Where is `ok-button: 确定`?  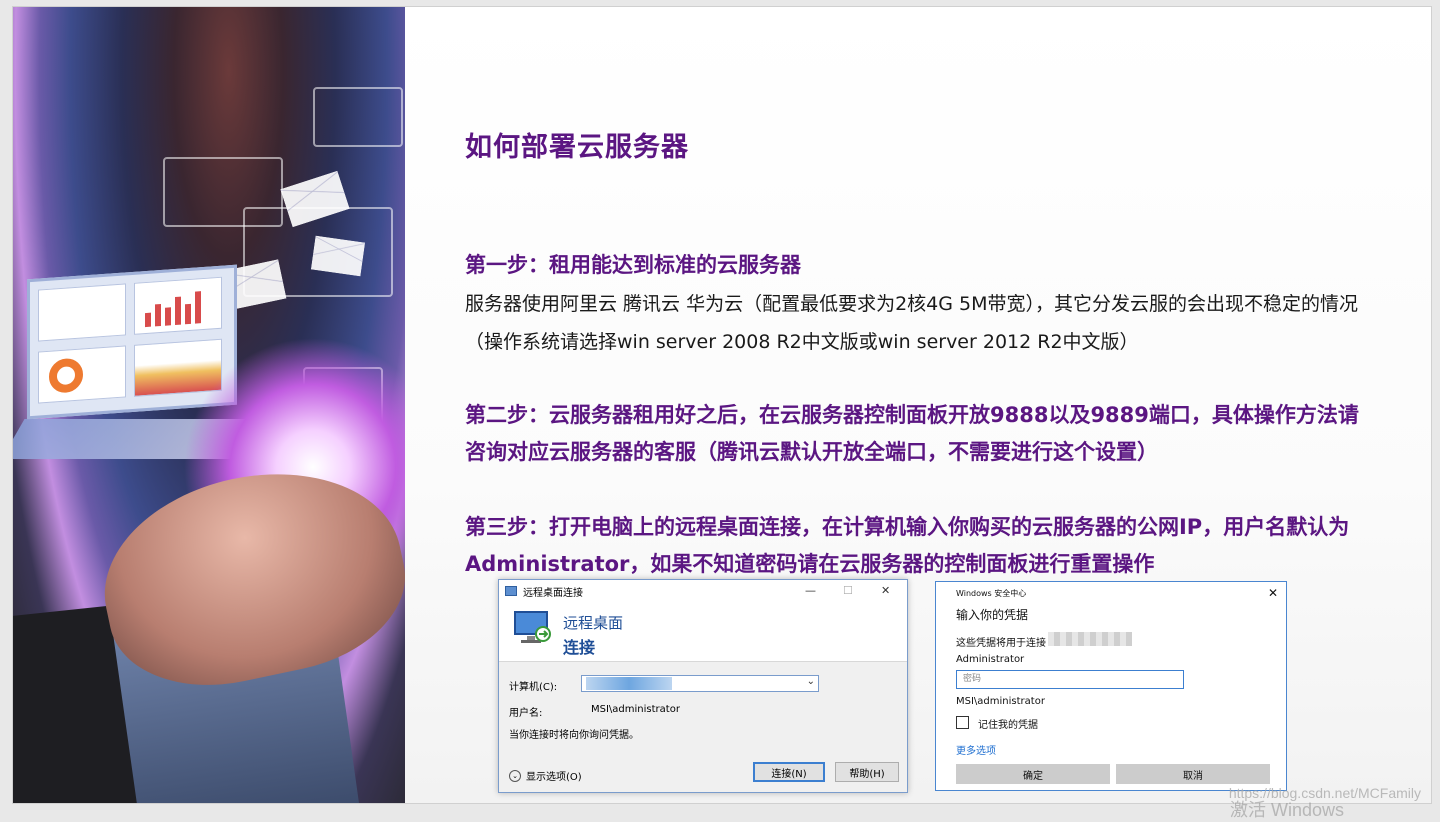
ok-button: 确定 is located at coordinates (1033, 774).